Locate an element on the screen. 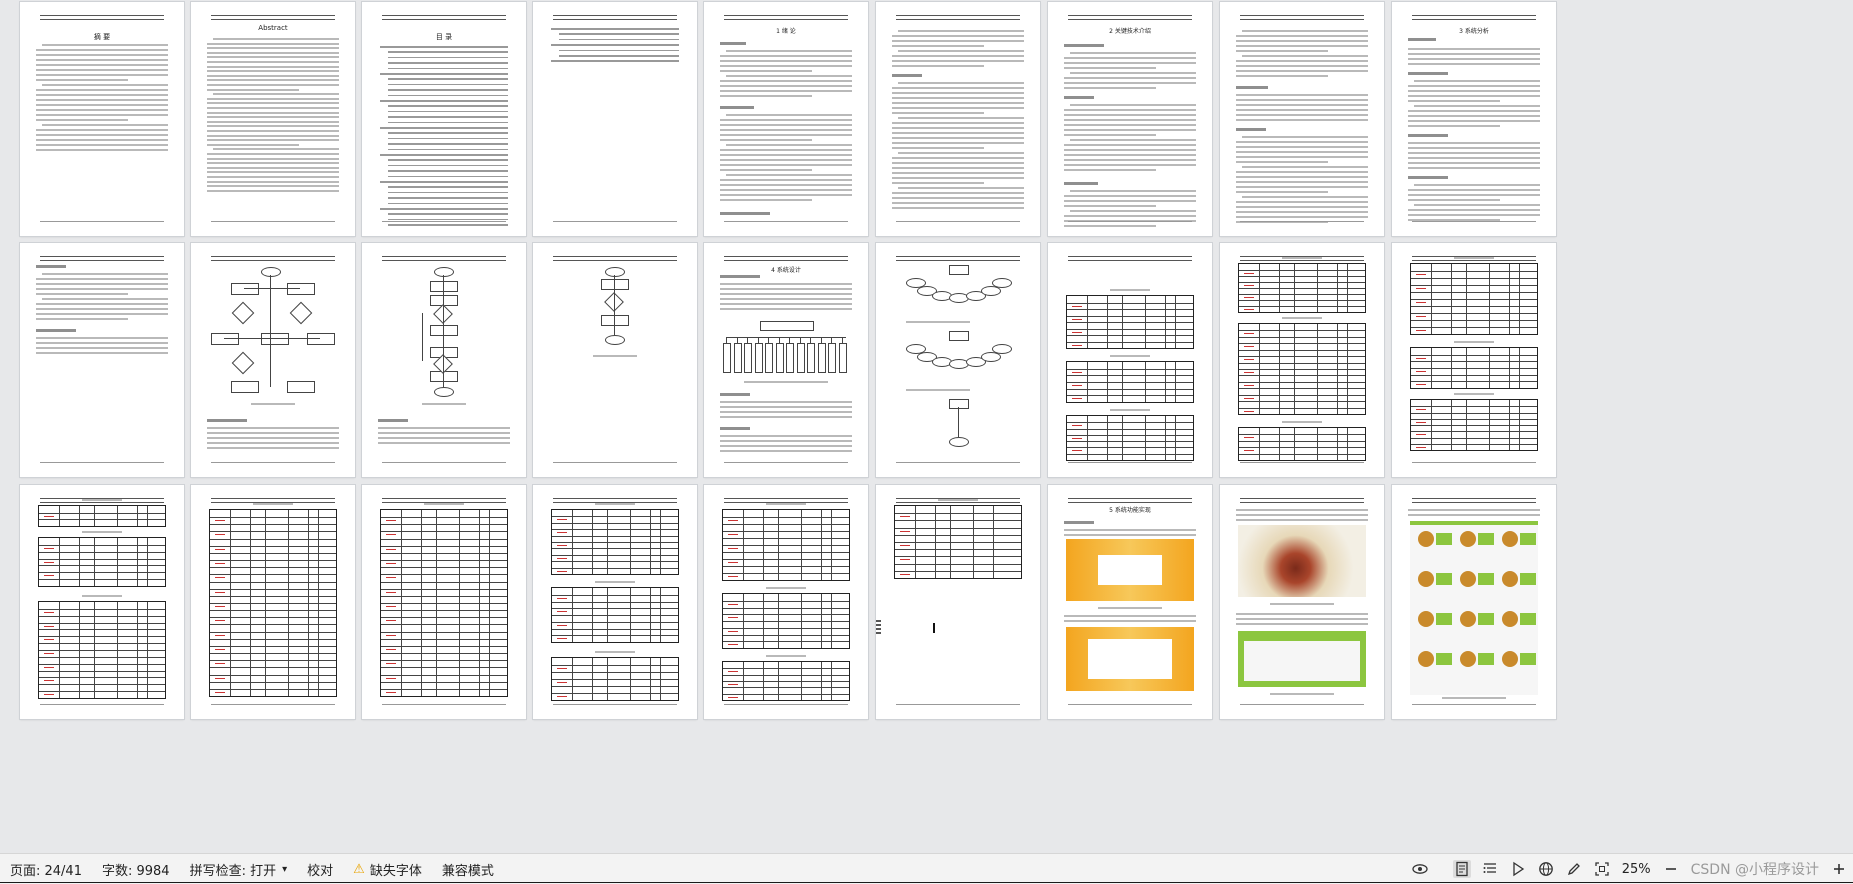  zoom-in-icon is located at coordinates (1839, 869).